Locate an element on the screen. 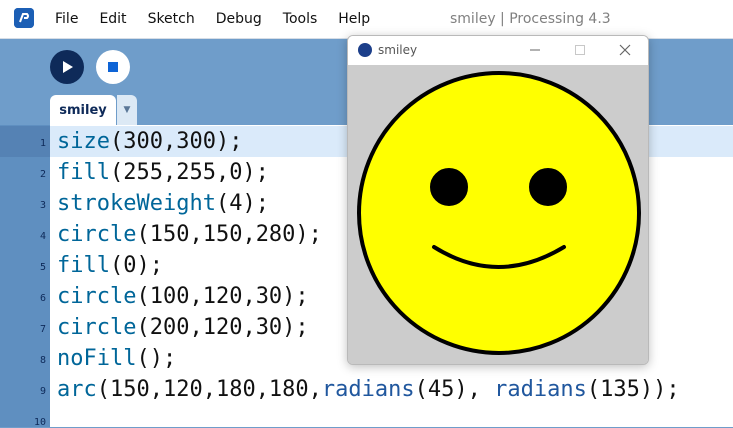 This screenshot has height=428, width=733. run-button is located at coordinates (67, 67).